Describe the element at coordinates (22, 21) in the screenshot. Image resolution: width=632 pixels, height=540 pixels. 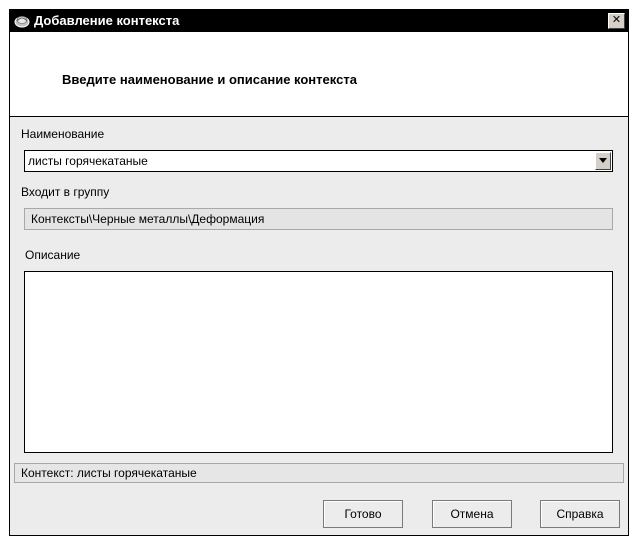
I see `context-app-icon` at that location.